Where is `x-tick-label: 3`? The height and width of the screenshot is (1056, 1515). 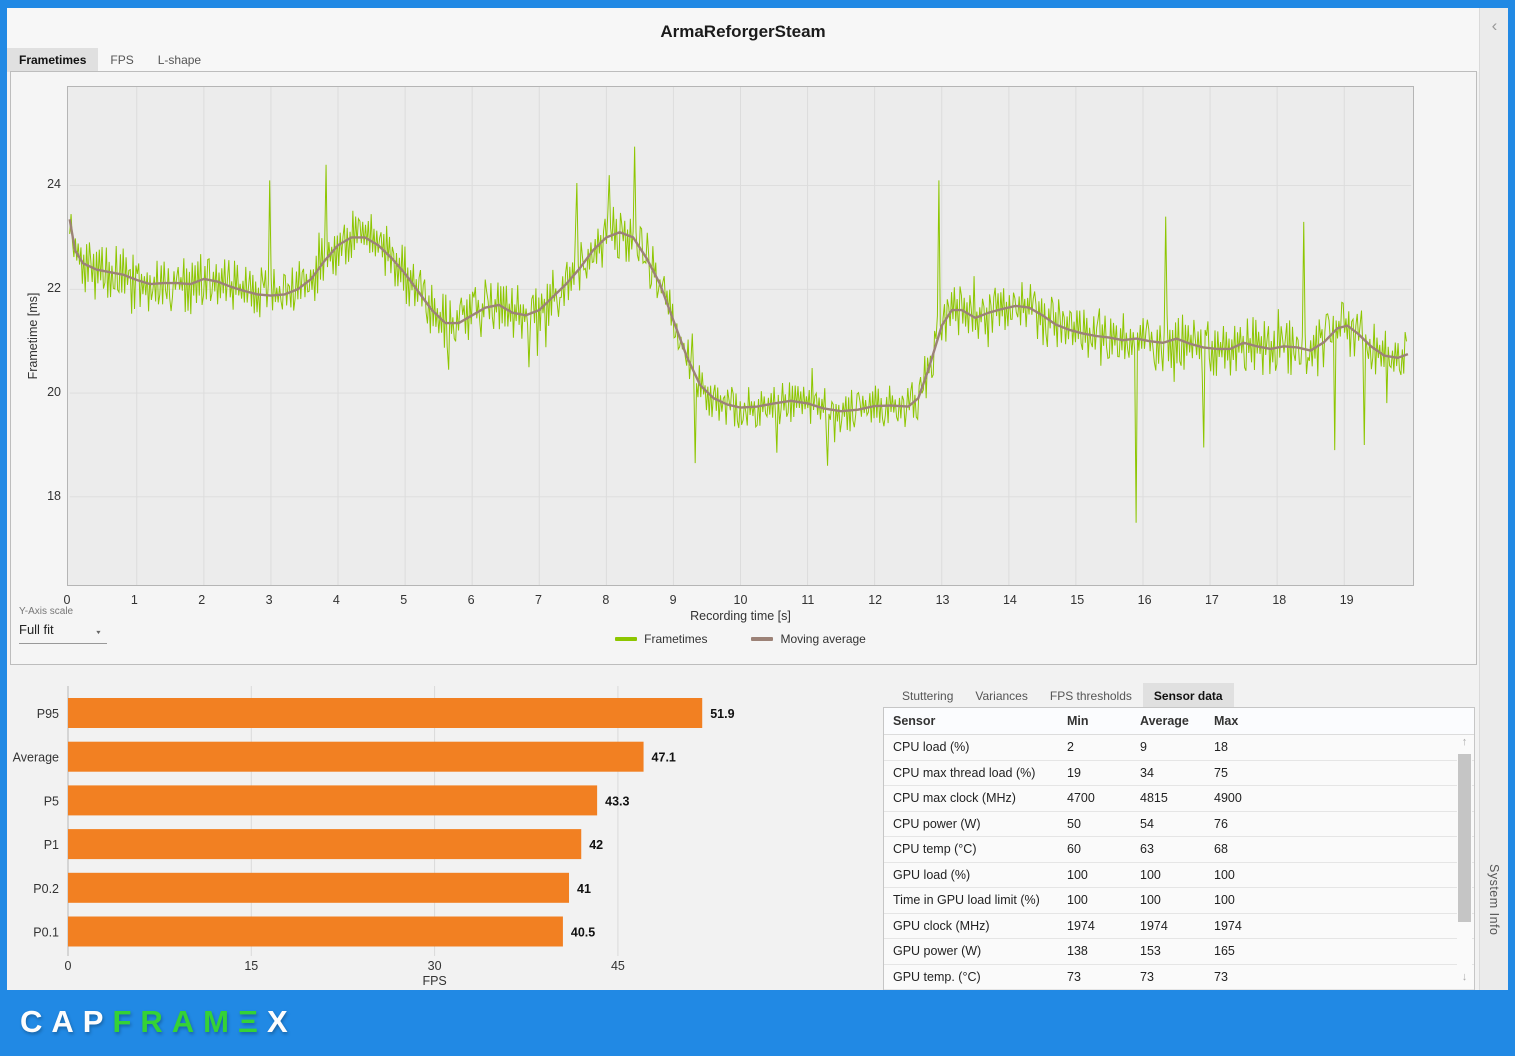
x-tick-label: 3 is located at coordinates (269, 600).